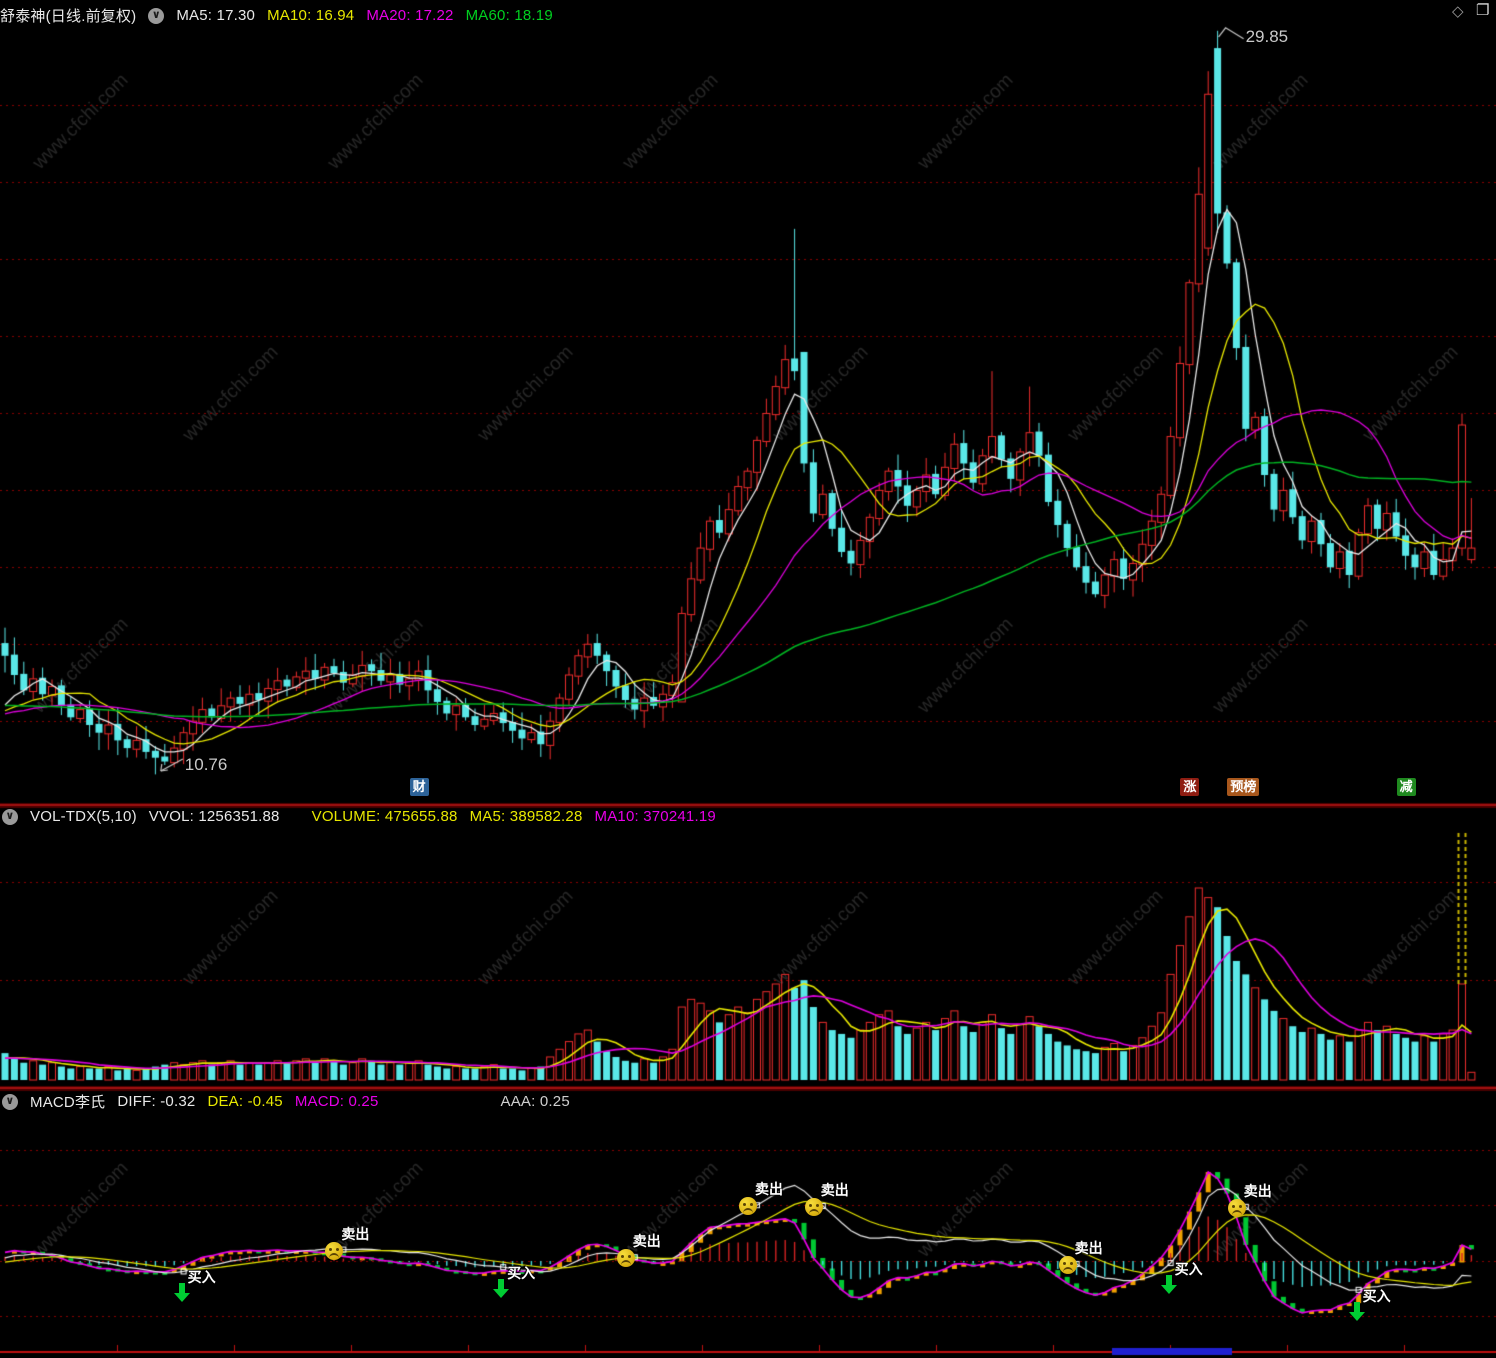 The height and width of the screenshot is (1358, 1496). I want to click on volume-value: VOLUME: 475655.88, so click(384, 816).